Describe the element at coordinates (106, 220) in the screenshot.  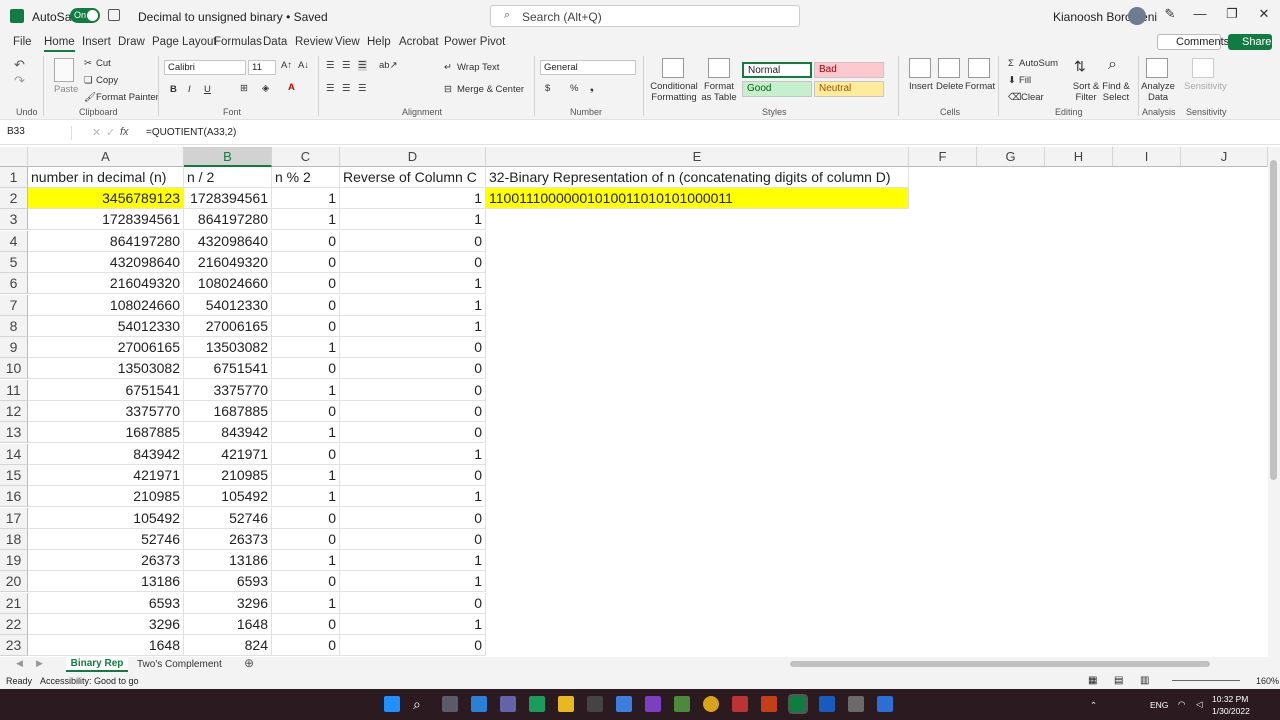
I see `cell-a: 1728394561` at that location.